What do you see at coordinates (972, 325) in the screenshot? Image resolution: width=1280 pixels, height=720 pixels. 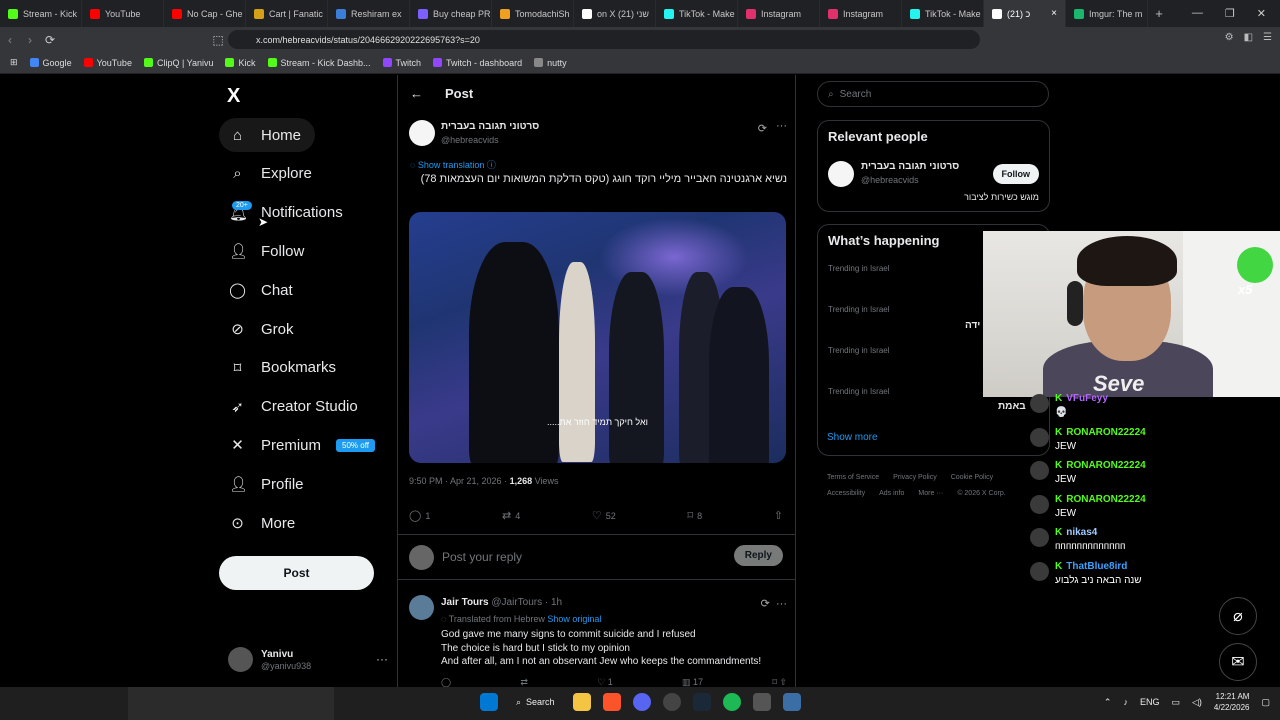 I see `trend-title: ידה` at bounding box center [972, 325].